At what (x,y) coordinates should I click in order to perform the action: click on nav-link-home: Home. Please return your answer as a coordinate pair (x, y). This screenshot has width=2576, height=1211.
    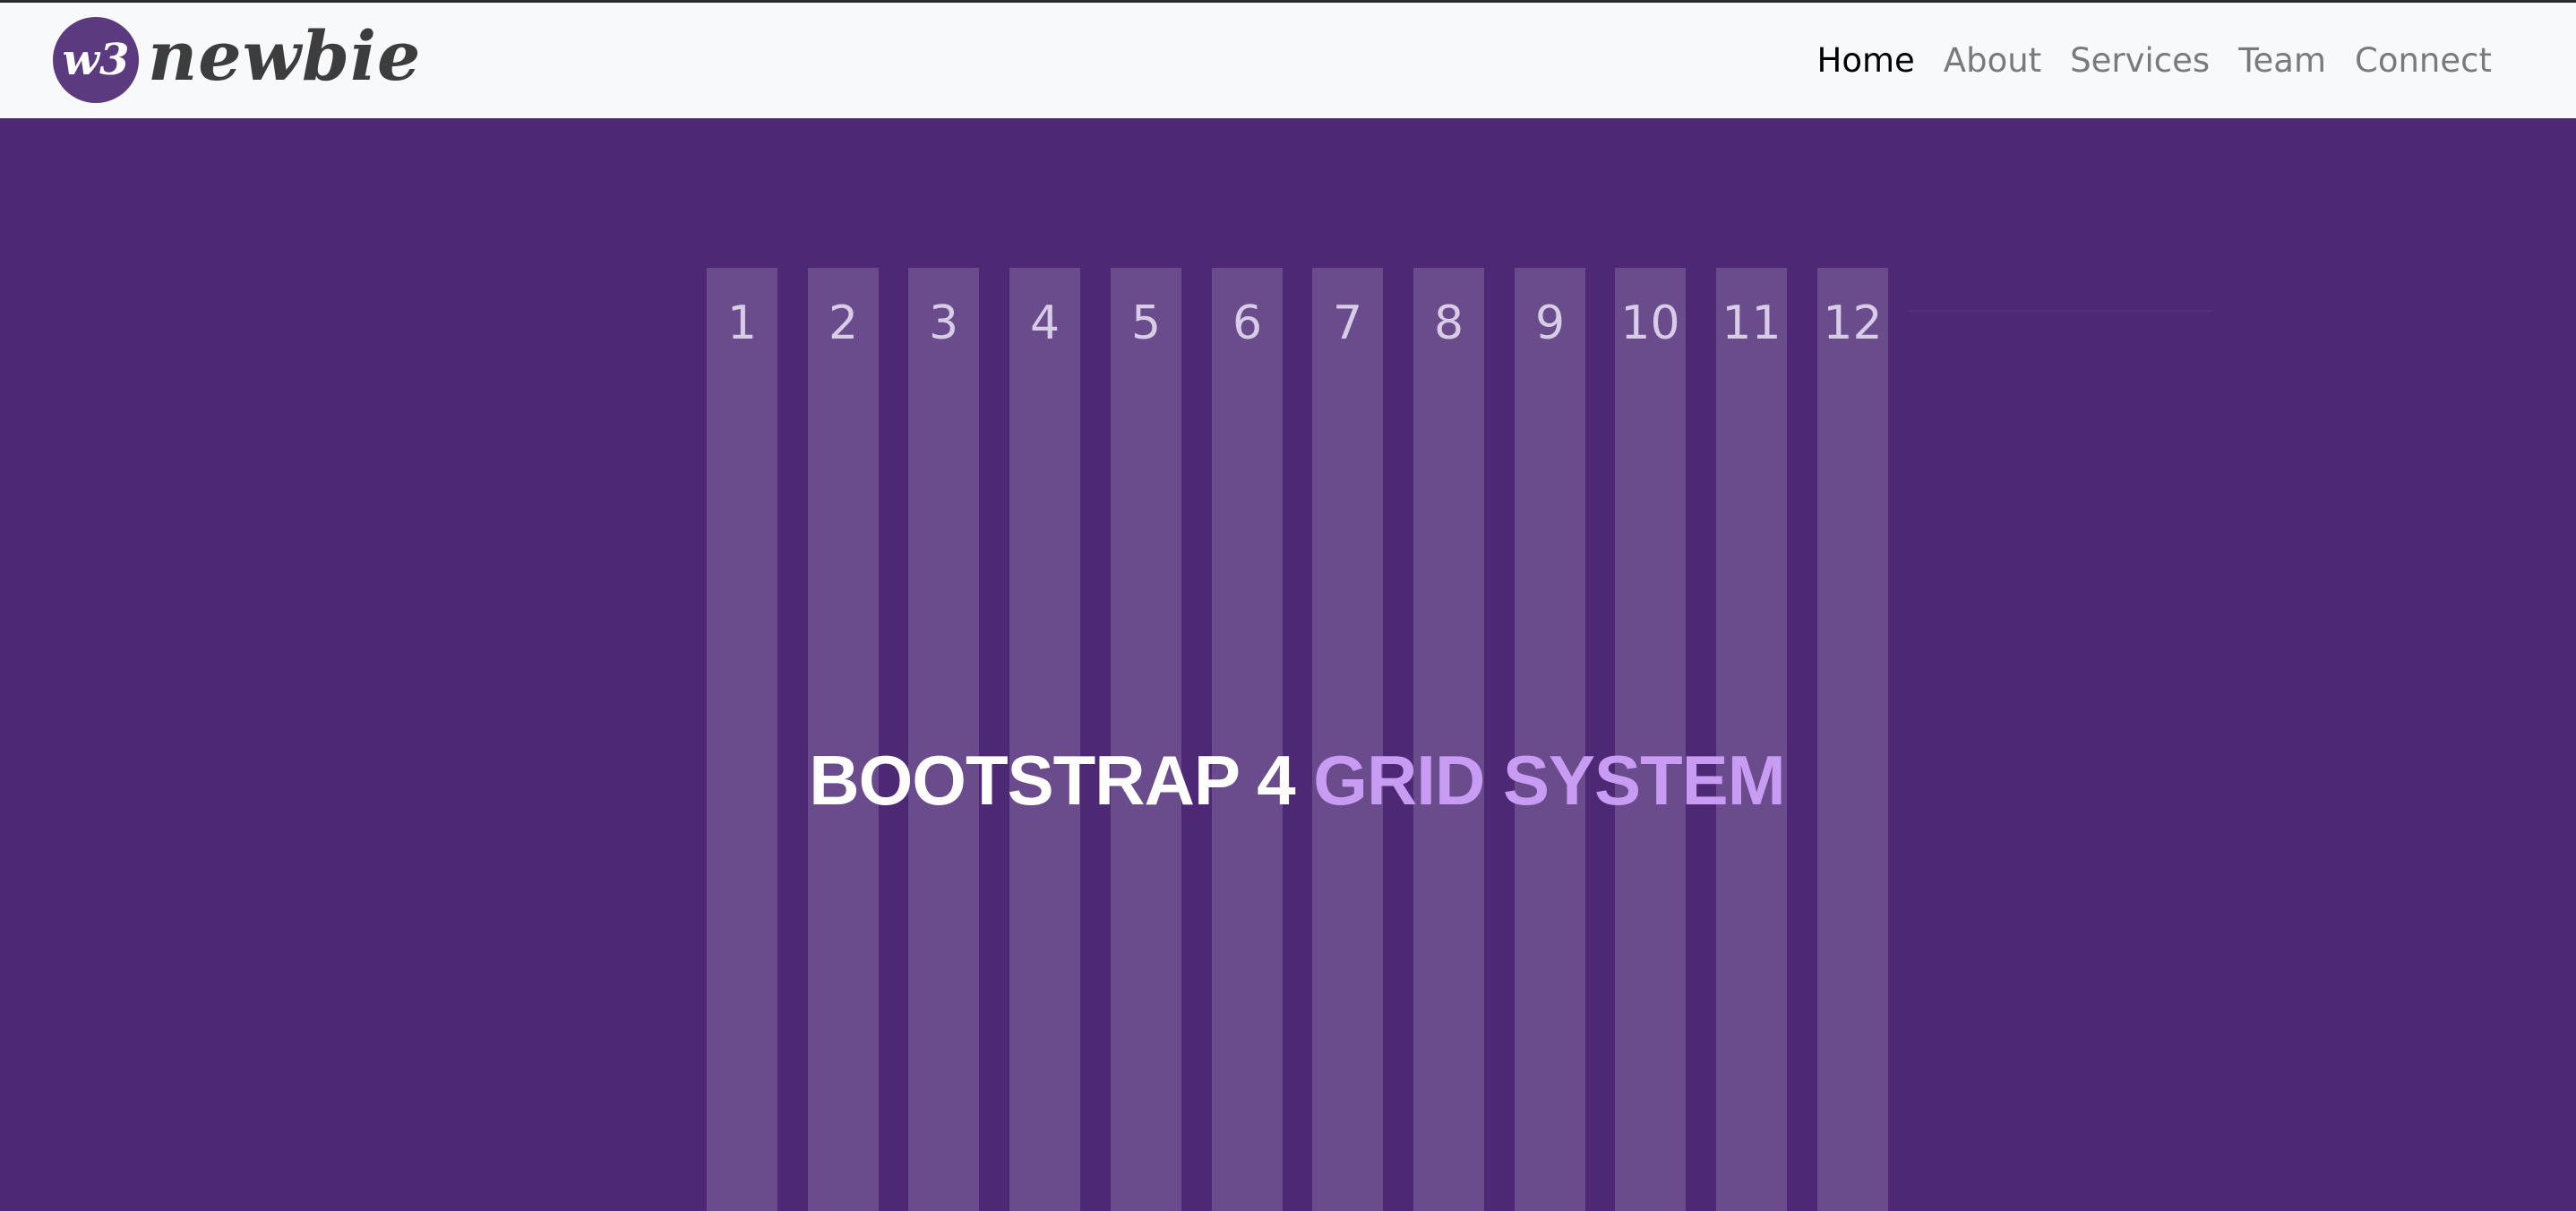
    Looking at the image, I should click on (1866, 60).